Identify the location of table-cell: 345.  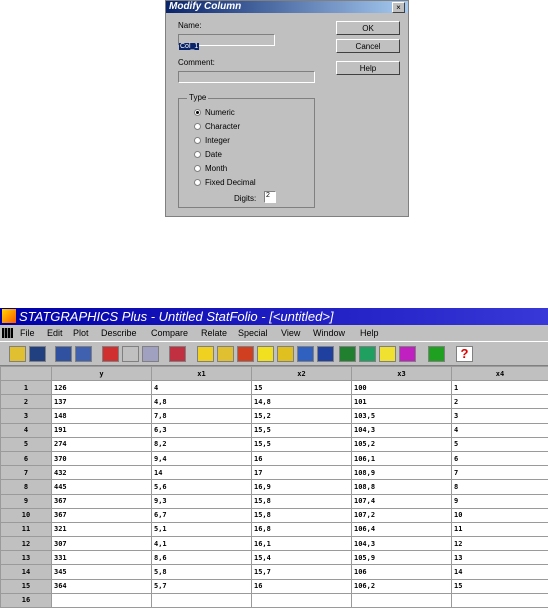
(101, 572).